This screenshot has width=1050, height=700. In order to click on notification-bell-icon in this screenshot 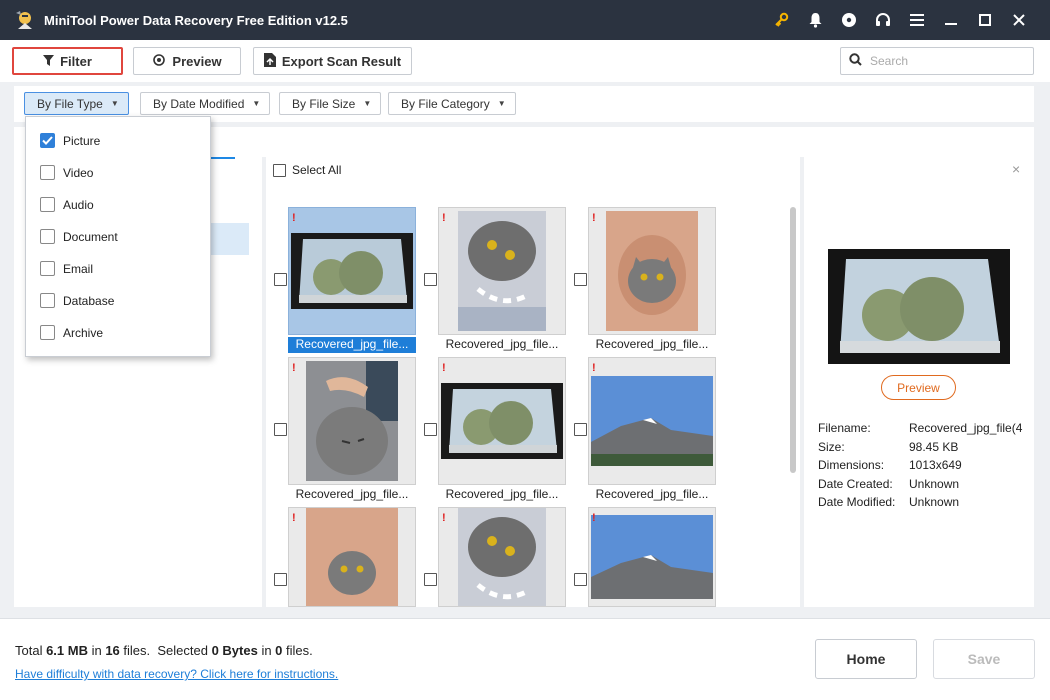, I will do `click(815, 20)`.